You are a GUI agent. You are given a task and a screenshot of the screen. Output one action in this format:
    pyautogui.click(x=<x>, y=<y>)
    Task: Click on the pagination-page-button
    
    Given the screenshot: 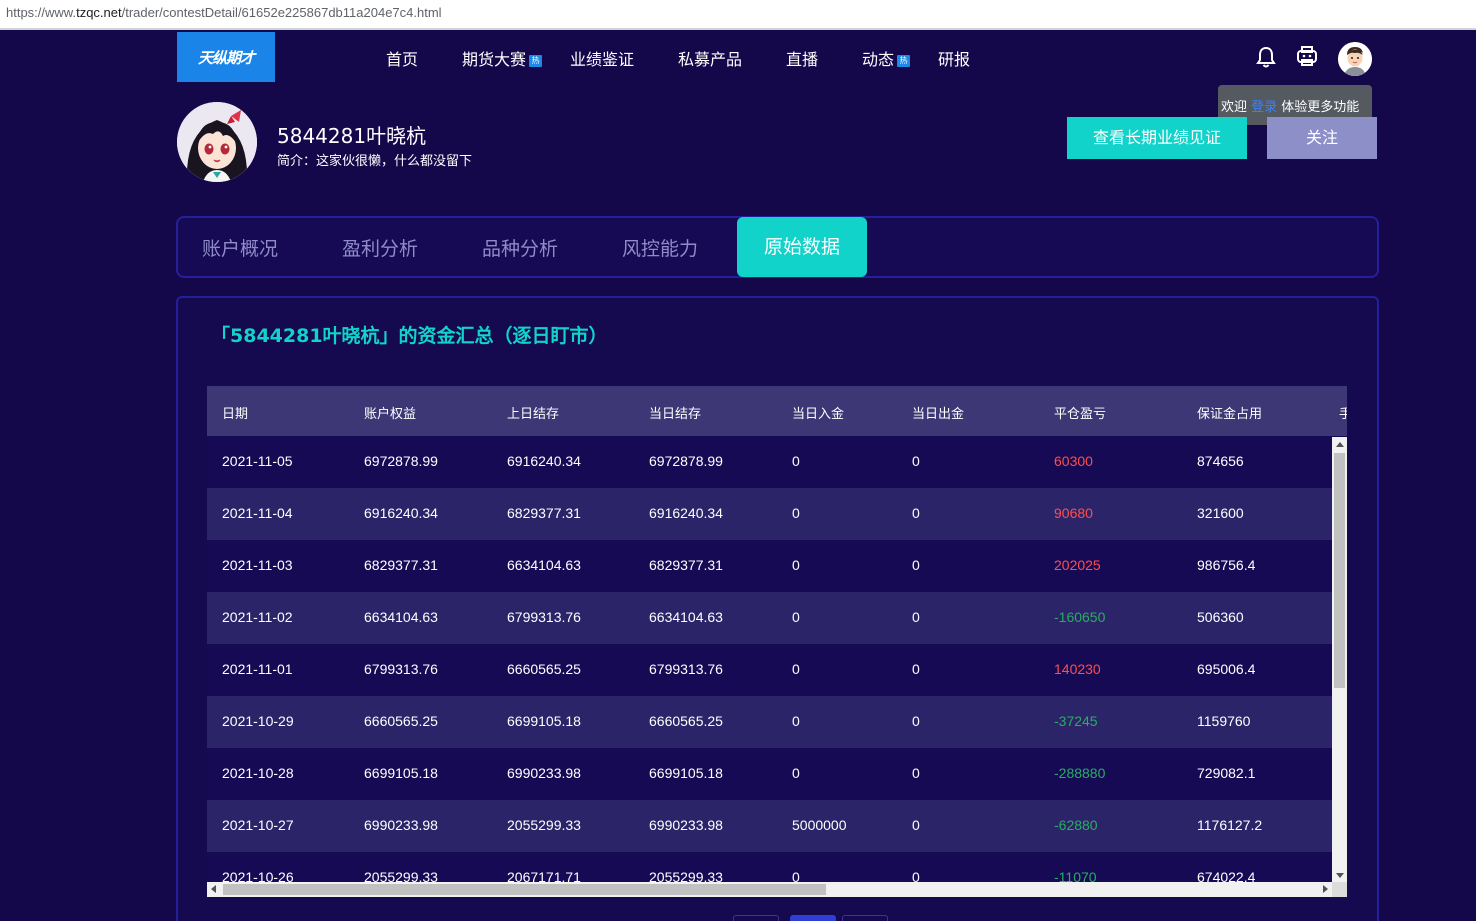 What is the action you would take?
    pyautogui.click(x=813, y=918)
    